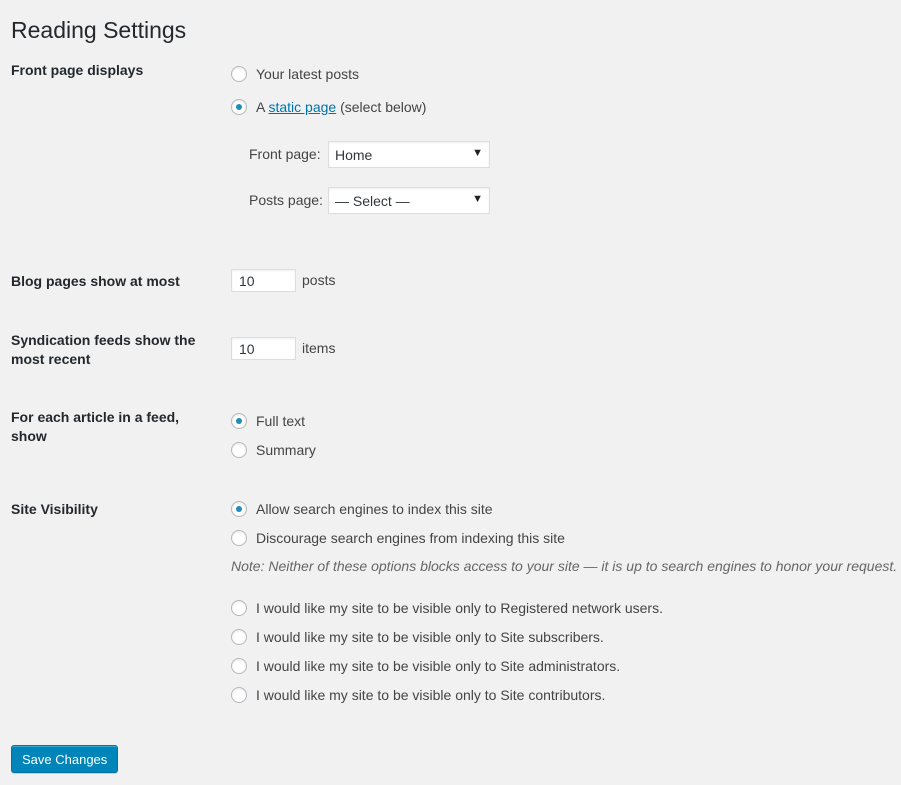 This screenshot has height=785, width=901. I want to click on feed-article-label: For each article in a feed, show, so click(95, 426).